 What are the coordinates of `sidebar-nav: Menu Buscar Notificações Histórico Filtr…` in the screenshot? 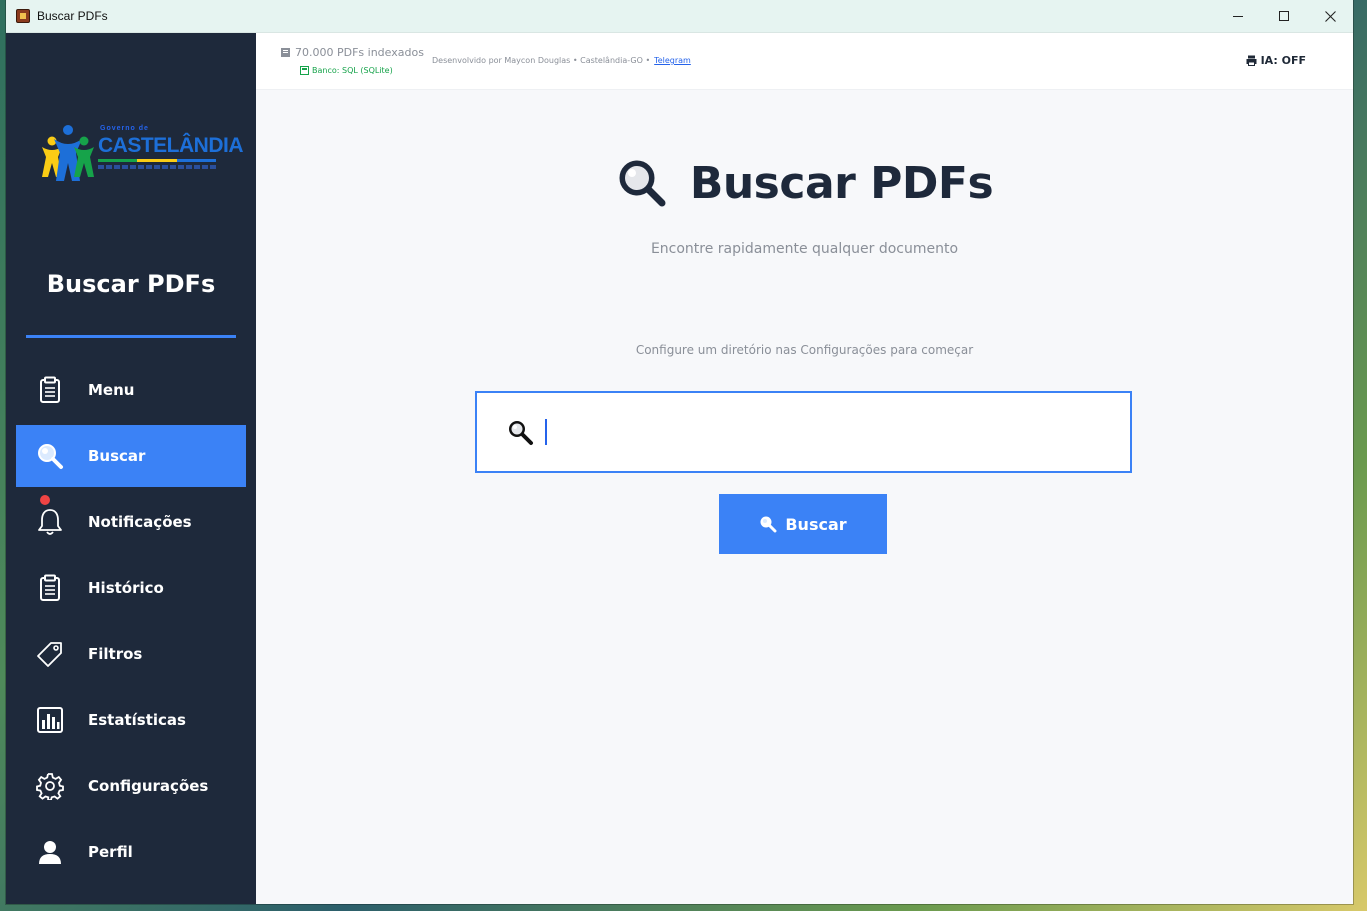 It's located at (131, 623).